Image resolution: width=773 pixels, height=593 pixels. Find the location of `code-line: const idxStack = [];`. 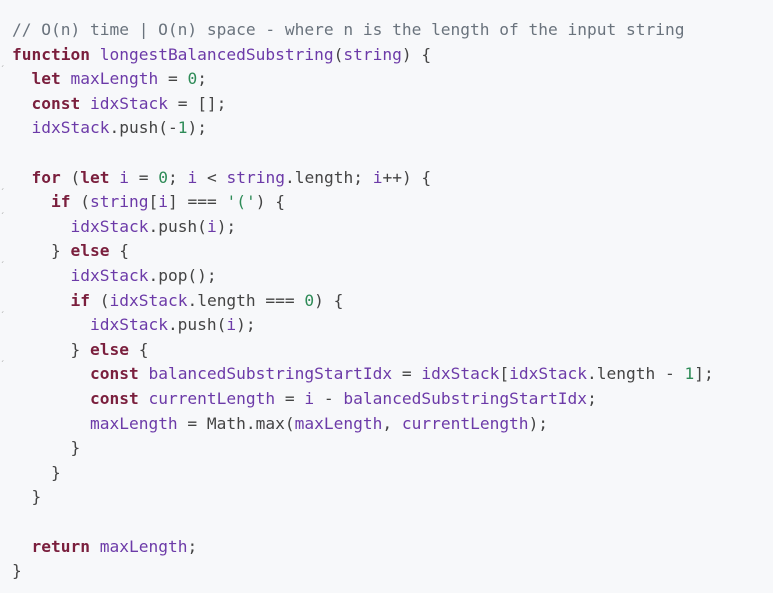

code-line: const idxStack = []; is located at coordinates (119, 104).